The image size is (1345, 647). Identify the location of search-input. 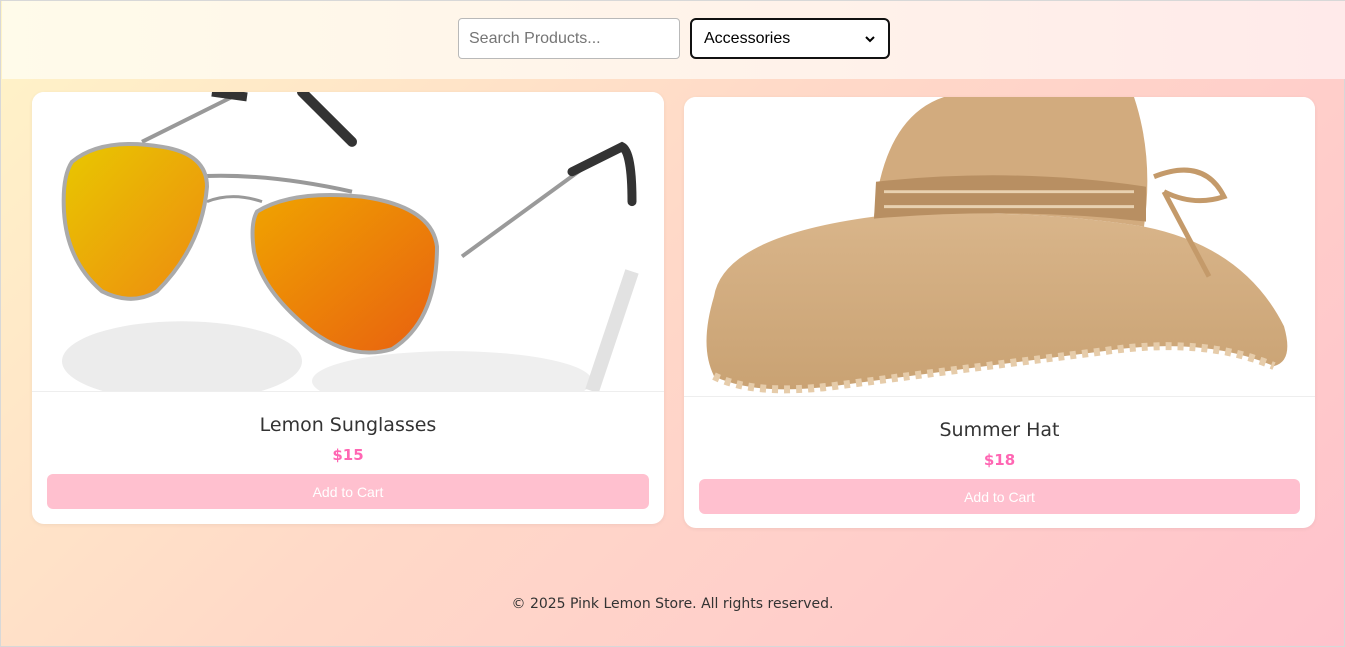
(569, 38).